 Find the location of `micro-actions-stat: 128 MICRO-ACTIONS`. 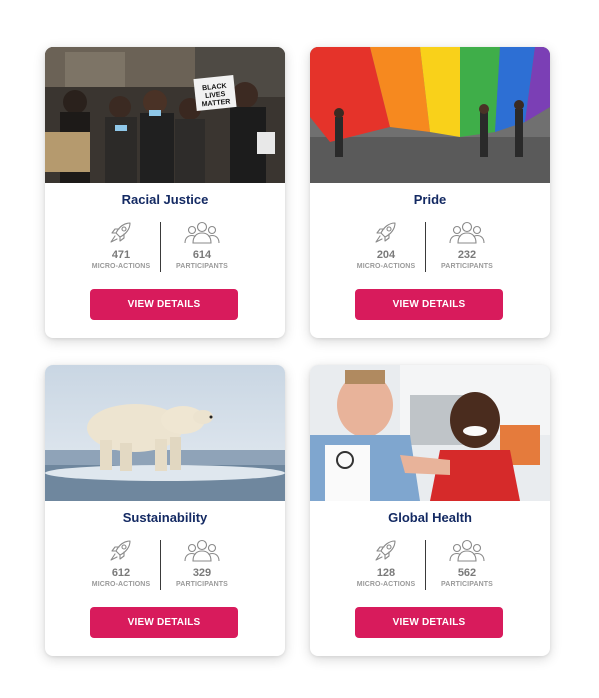

micro-actions-stat: 128 MICRO-ACTIONS is located at coordinates (386, 563).